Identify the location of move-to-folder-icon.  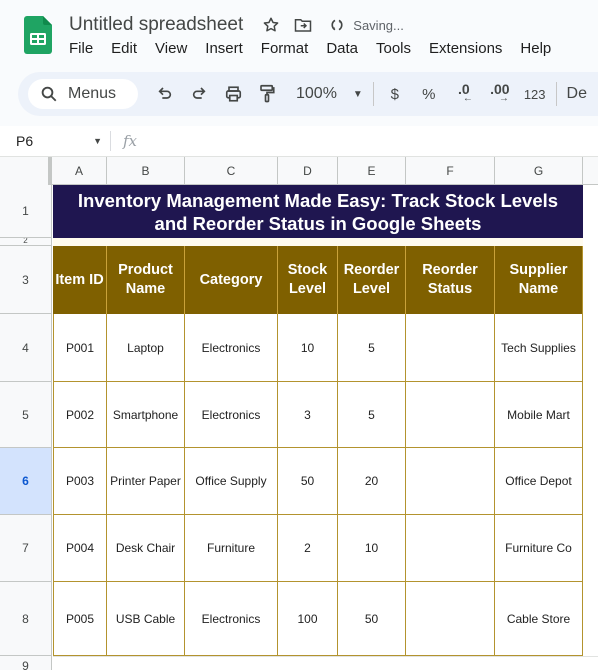
(303, 25).